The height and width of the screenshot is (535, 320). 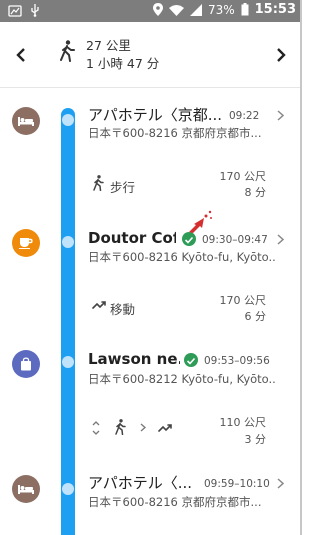 I want to click on signal-icon, so click(x=195, y=9).